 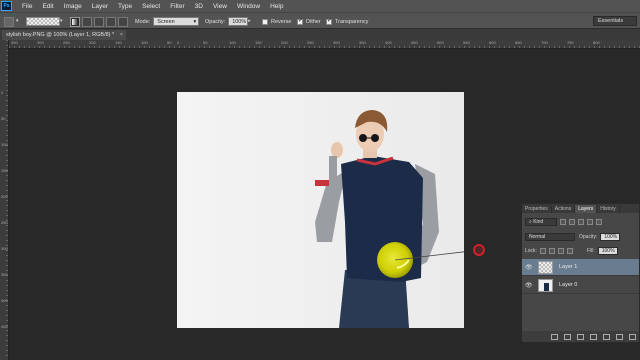 I want to click on ruler-tick-label: 750, so click(x=570, y=42).